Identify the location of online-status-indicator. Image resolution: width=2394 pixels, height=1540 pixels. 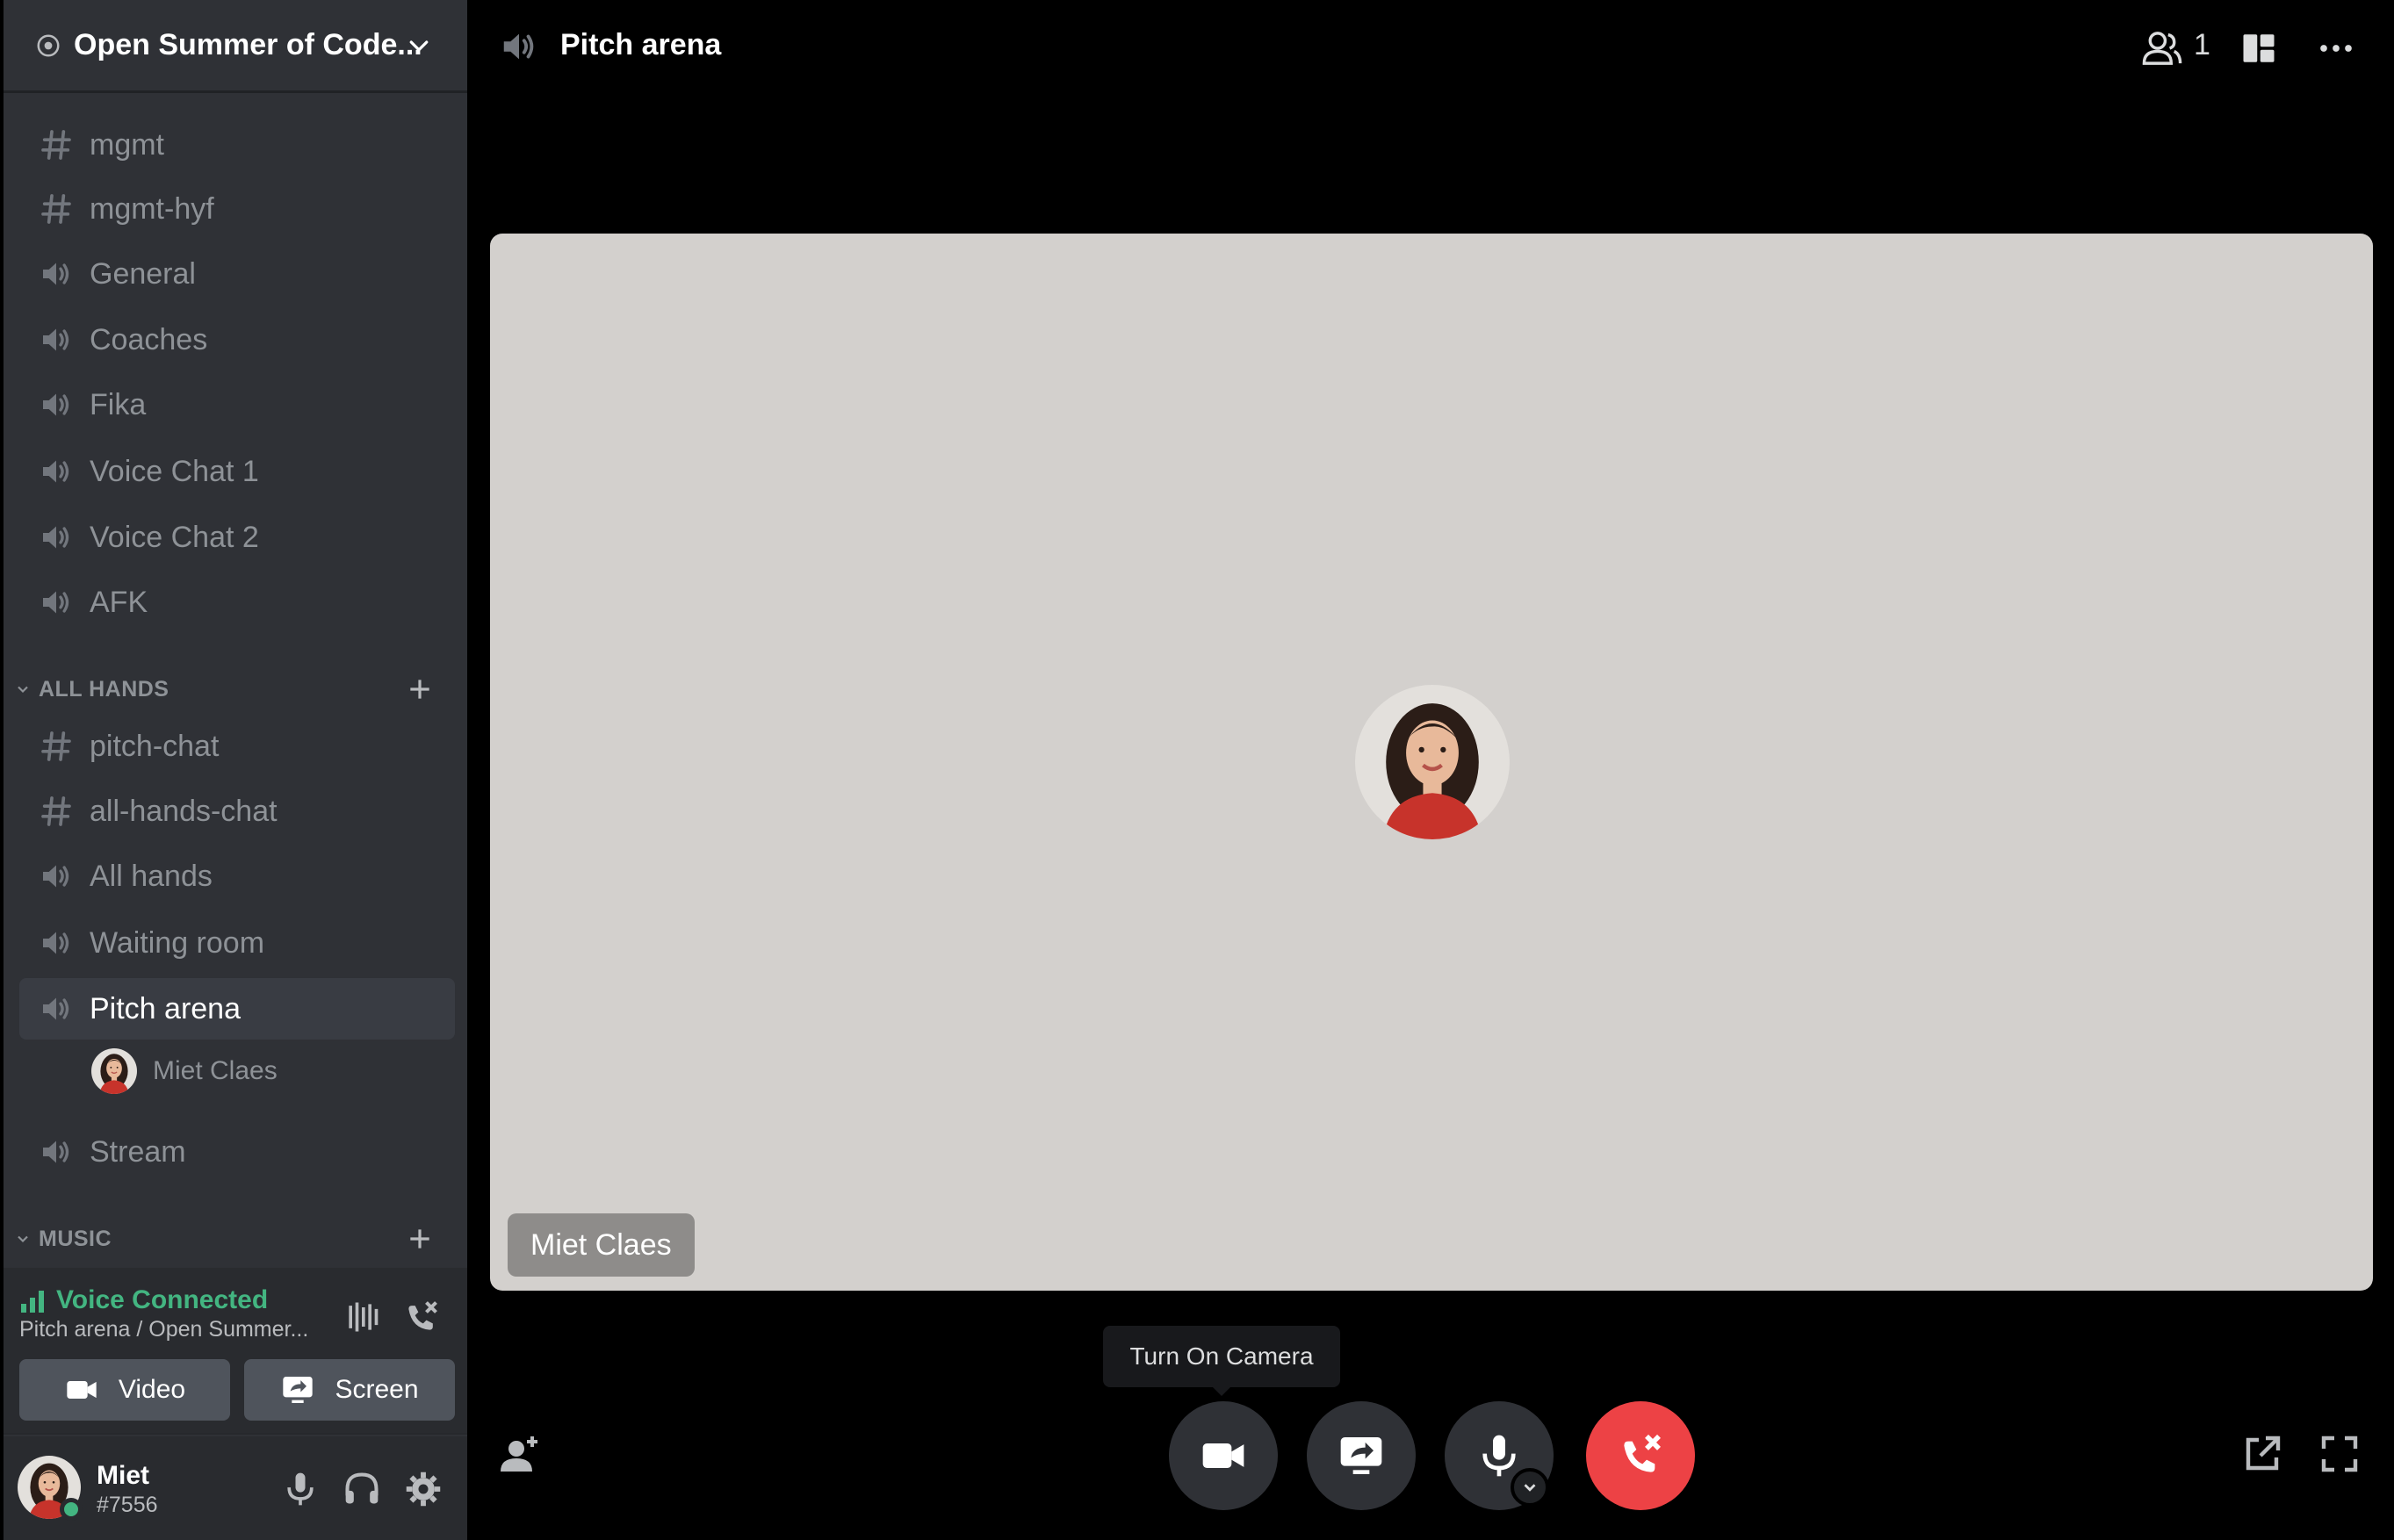
(72, 1509).